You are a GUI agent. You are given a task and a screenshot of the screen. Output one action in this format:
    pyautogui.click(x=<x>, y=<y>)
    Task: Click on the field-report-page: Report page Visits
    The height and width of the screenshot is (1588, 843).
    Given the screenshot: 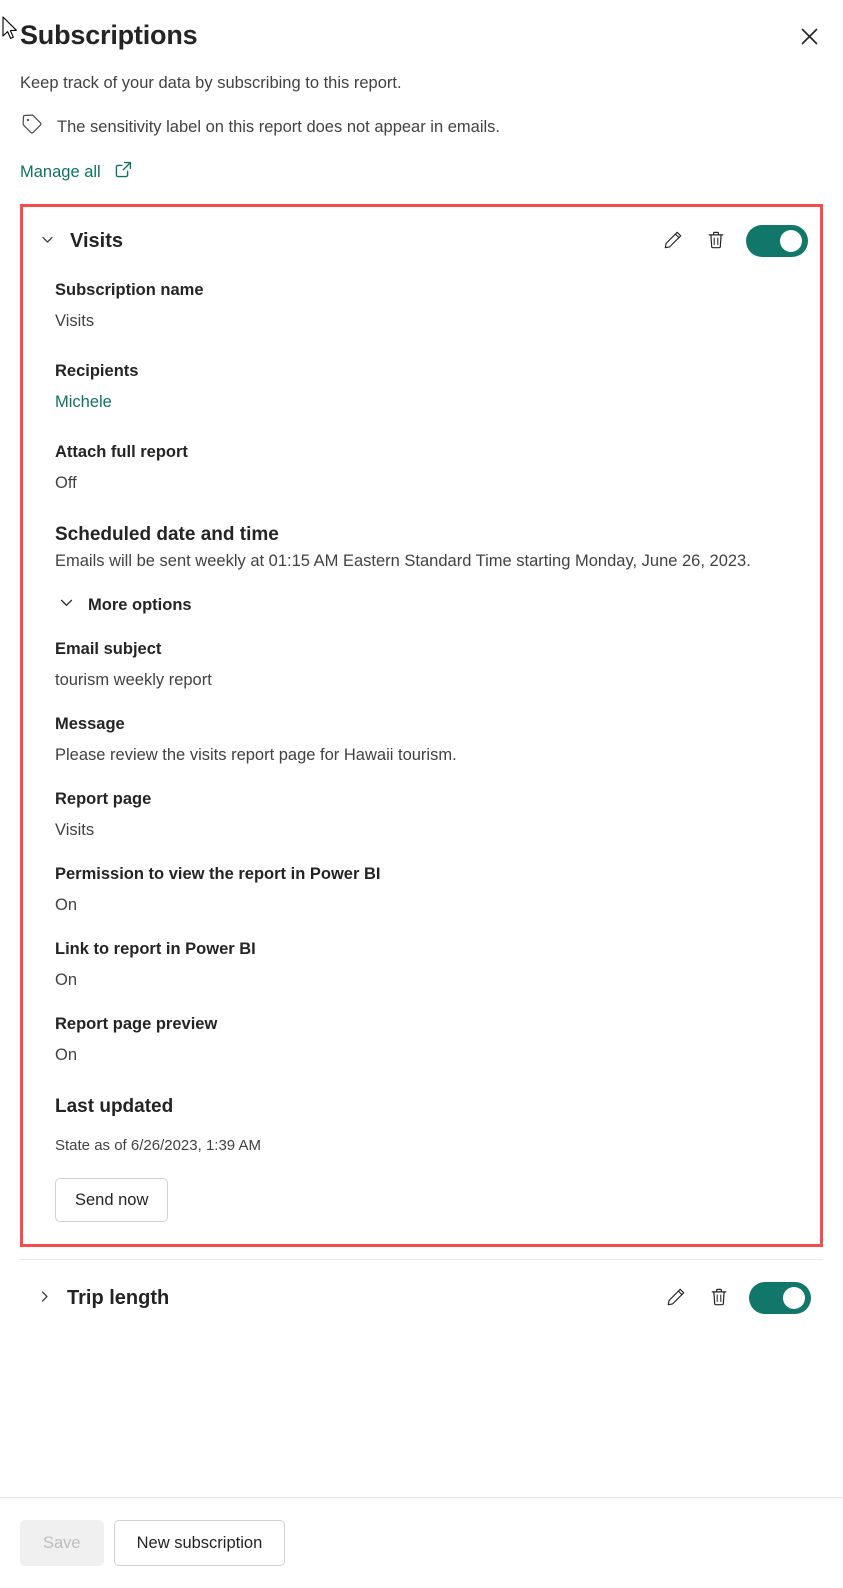 What is the action you would take?
    pyautogui.click(x=420, y=814)
    